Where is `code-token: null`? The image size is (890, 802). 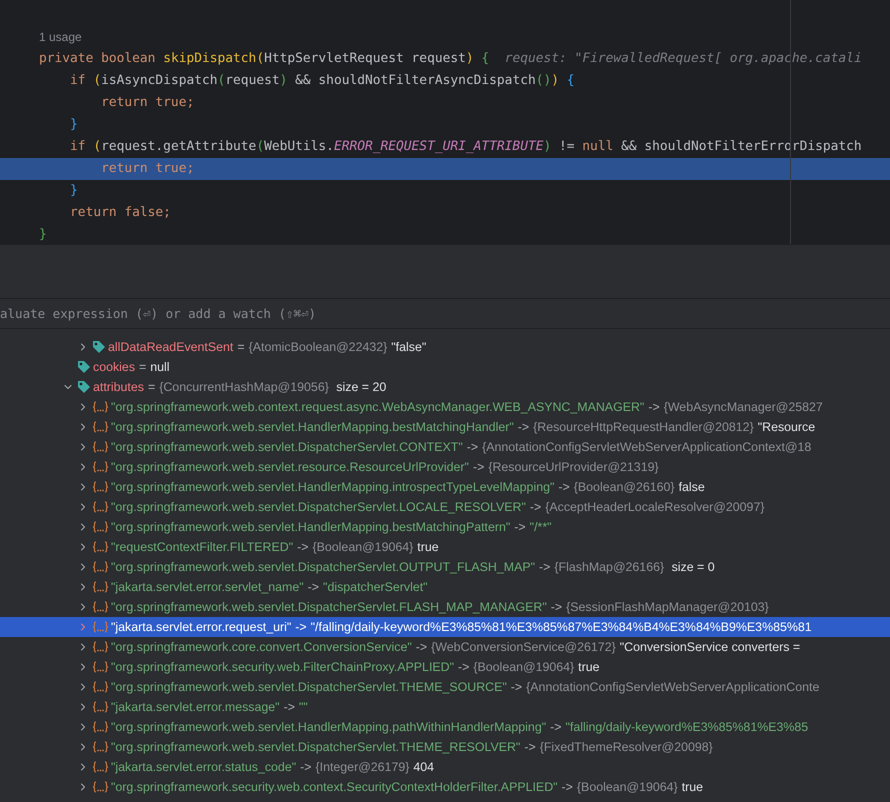
code-token: null is located at coordinates (598, 146).